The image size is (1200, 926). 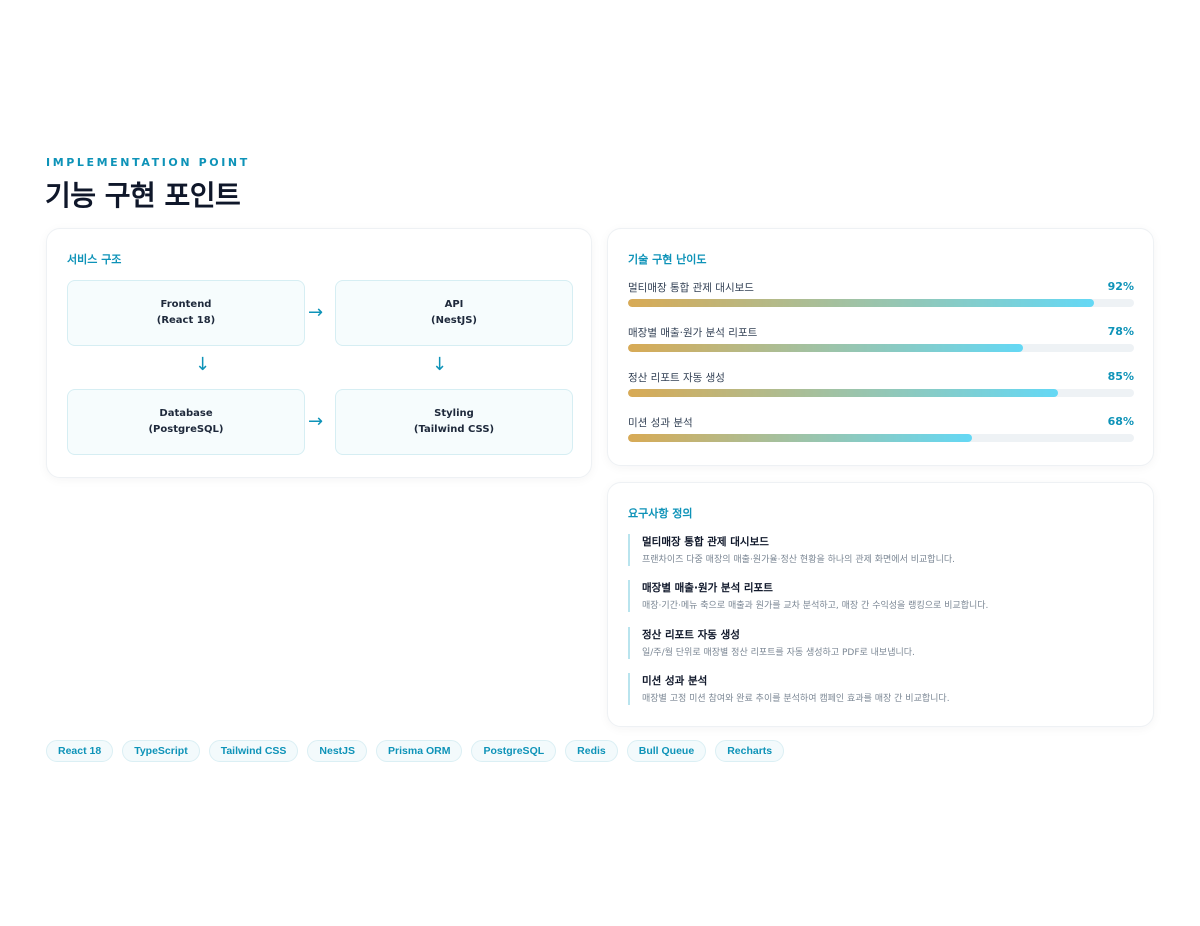 I want to click on tech-tag: Prisma ORM, so click(x=419, y=751).